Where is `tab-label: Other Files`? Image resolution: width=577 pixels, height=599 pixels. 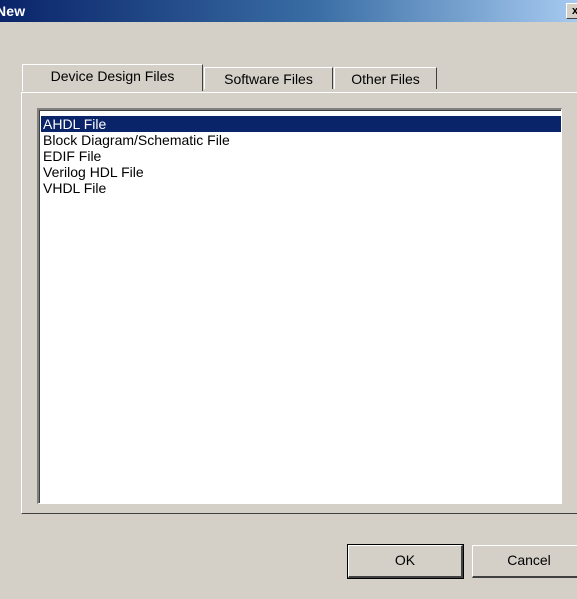
tab-label: Other Files is located at coordinates (385, 79).